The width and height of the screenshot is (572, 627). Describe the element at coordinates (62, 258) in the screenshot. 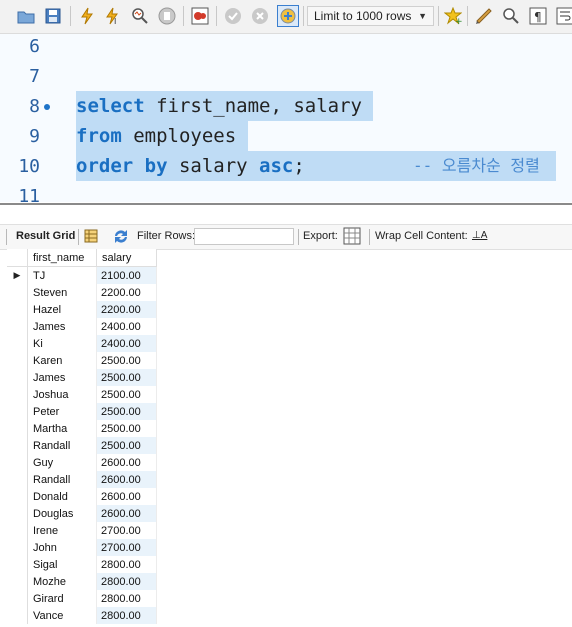

I see `column-header-first-name: first_name` at that location.